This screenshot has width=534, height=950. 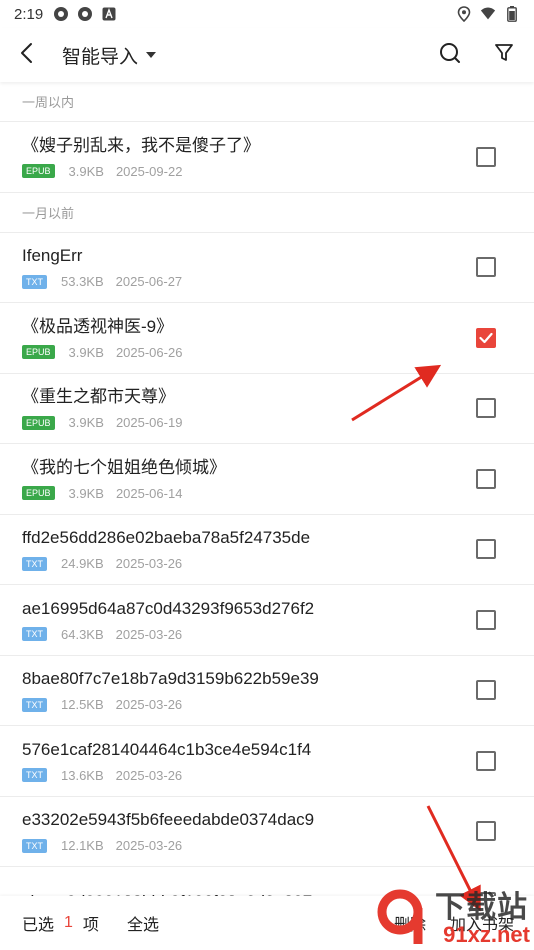 What do you see at coordinates (249, 157) in the screenshot?
I see `file-info: 《嫂子别乱来，我不是傻子了》 EPUB 3.9KB 2025-09-22` at bounding box center [249, 157].